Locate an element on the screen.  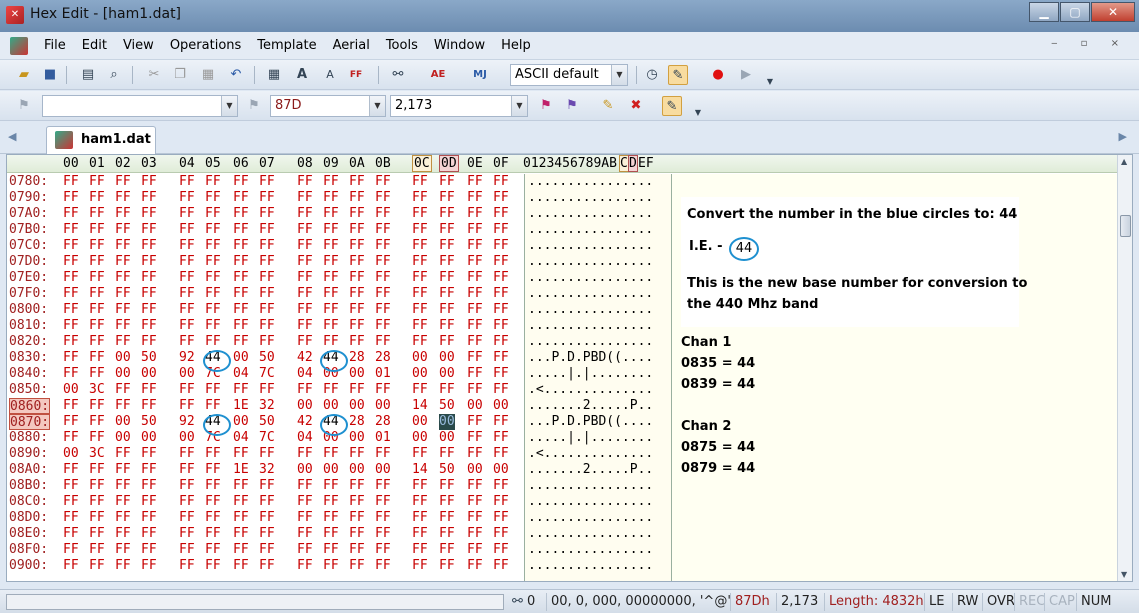
menu-template: Template is located at coordinates (286, 45).